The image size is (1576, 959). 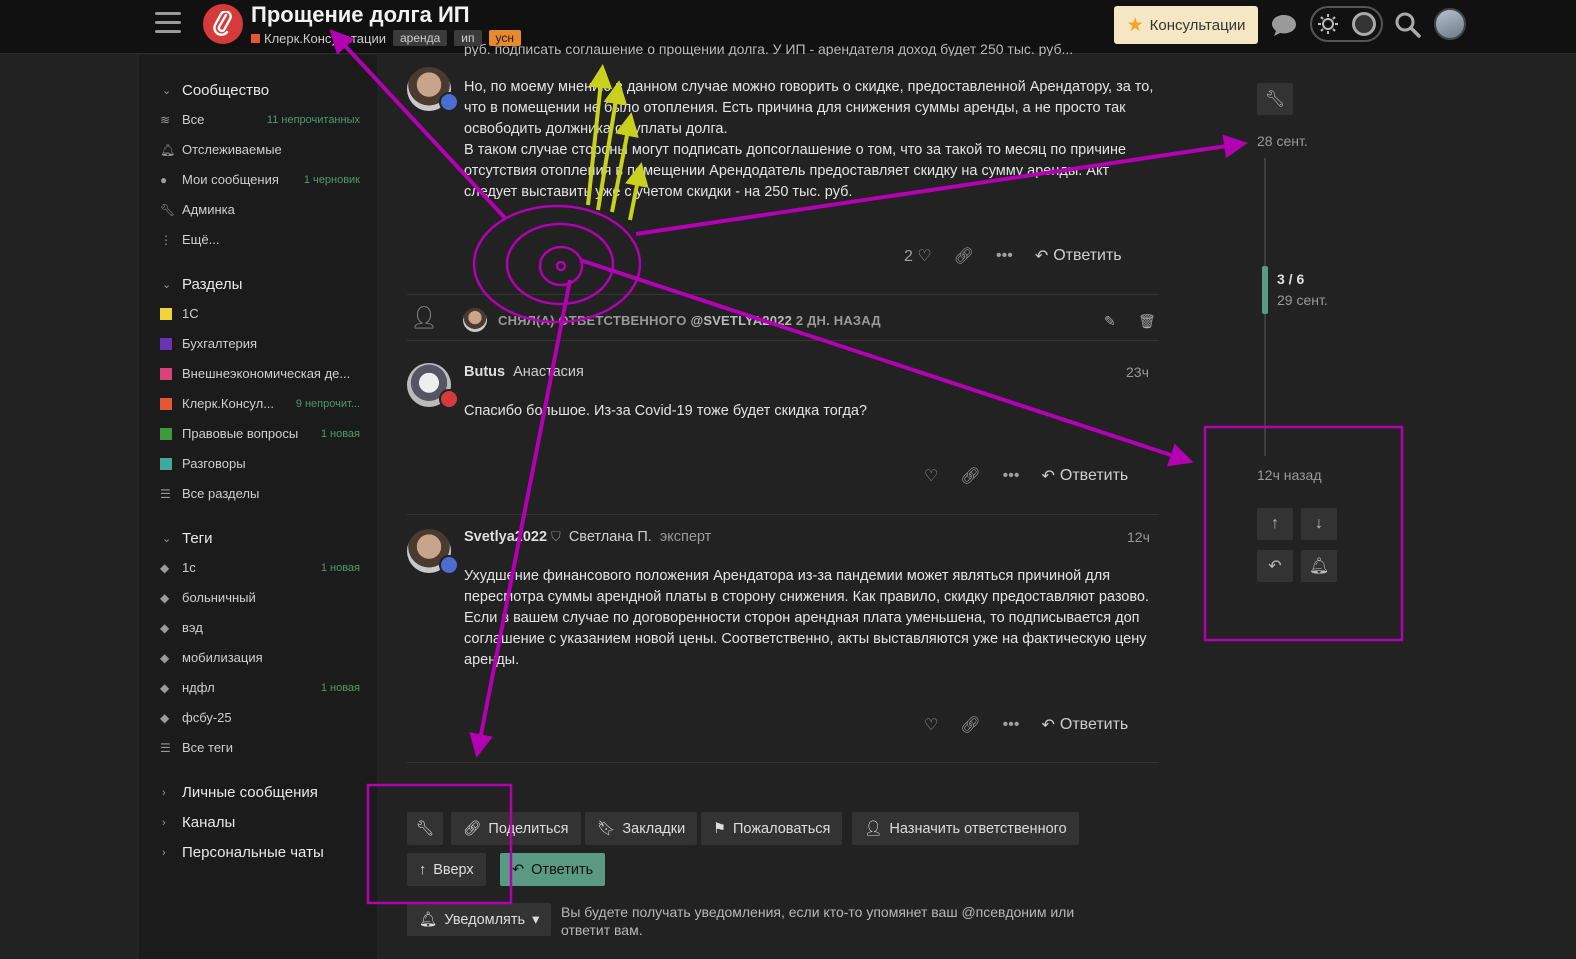 What do you see at coordinates (1026, 476) in the screenshot?
I see `post2-actions: ♡ 🔗︎ ••• ↶ Ответить` at bounding box center [1026, 476].